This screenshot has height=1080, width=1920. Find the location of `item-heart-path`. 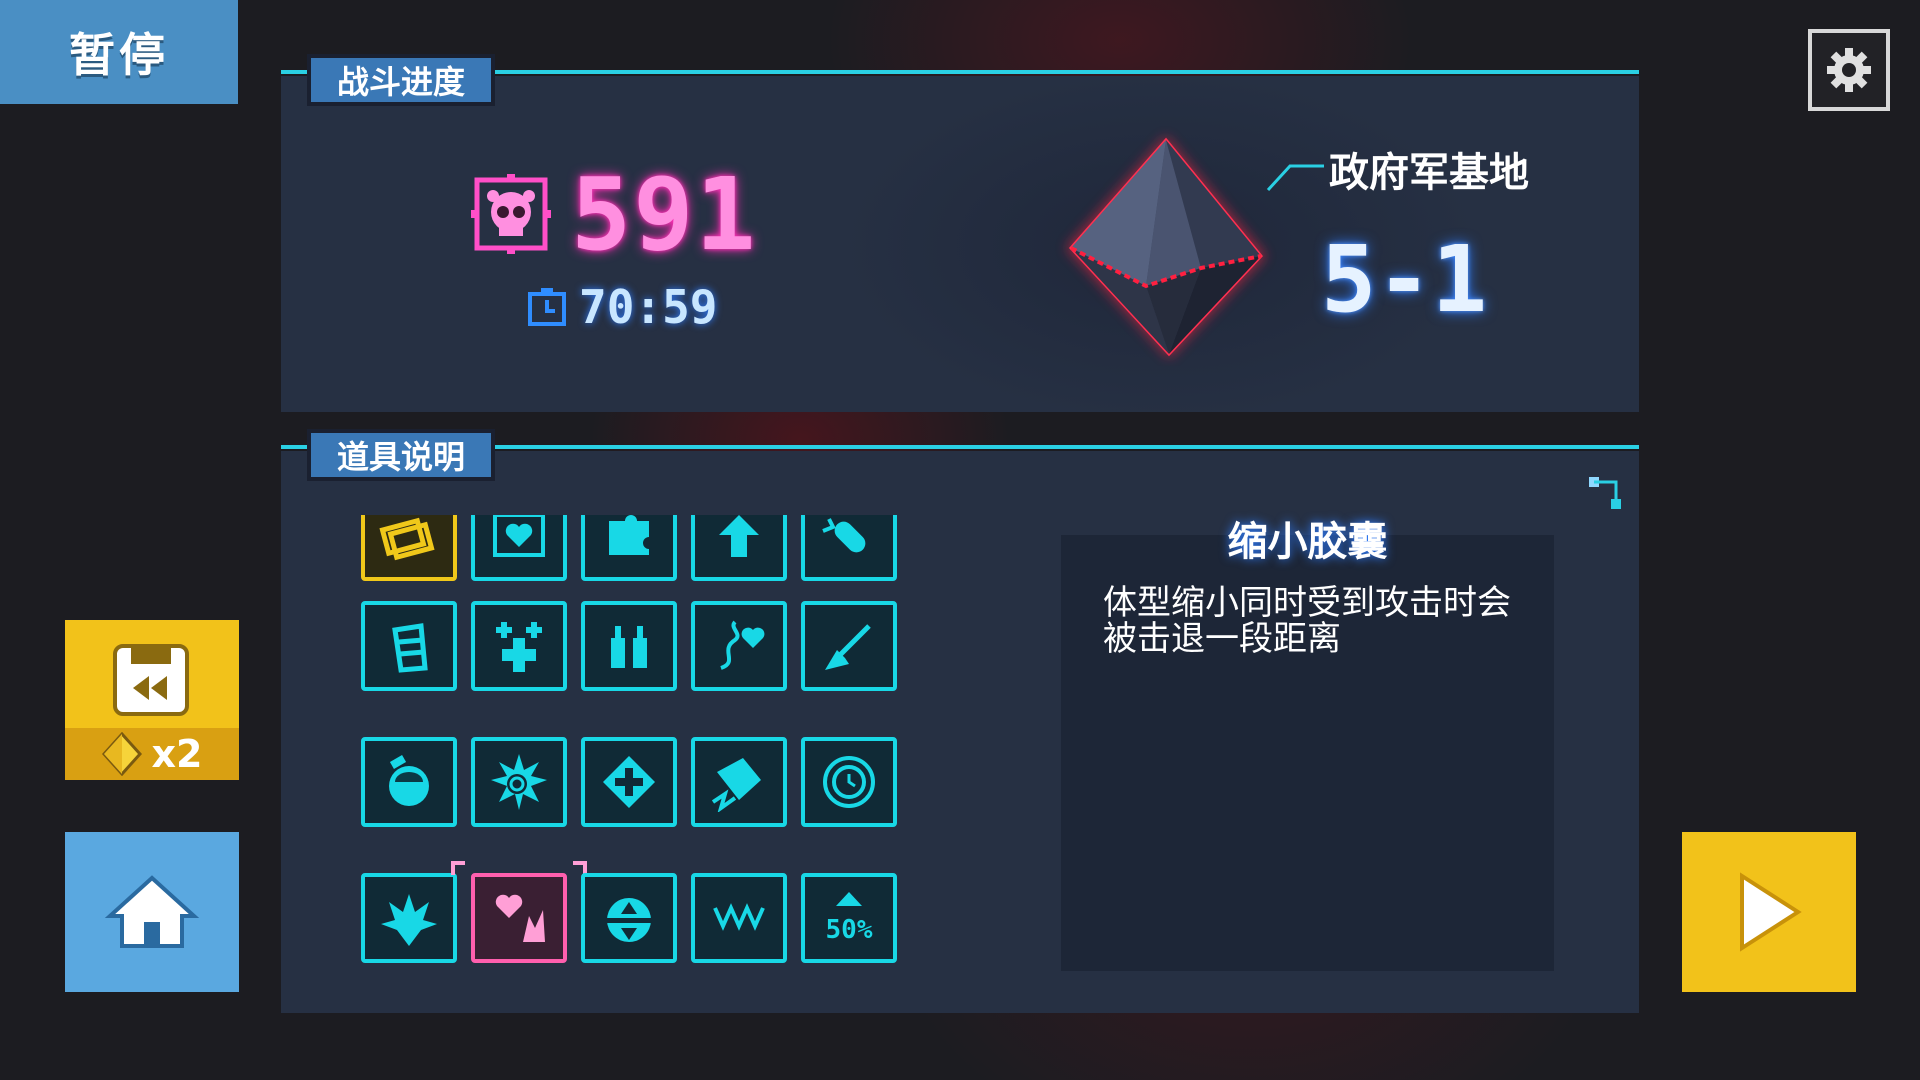

item-heart-path is located at coordinates (739, 646).